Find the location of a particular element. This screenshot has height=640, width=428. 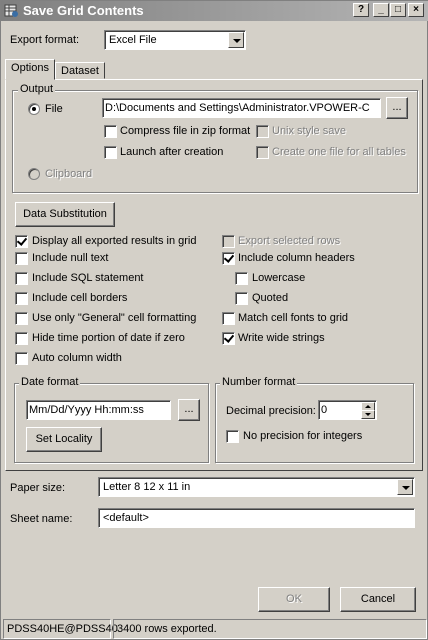

compress-label: Compress file in zip format is located at coordinates (185, 131).